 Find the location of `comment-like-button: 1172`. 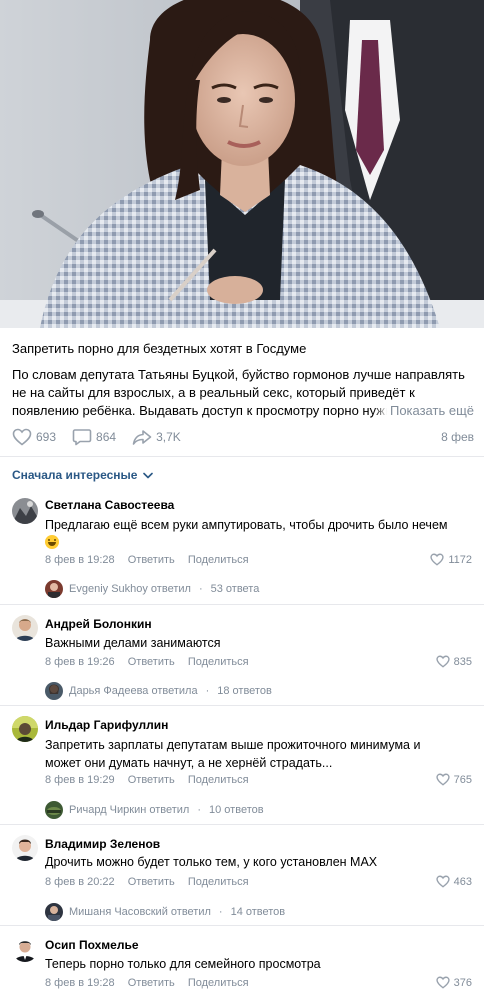

comment-like-button: 1172 is located at coordinates (451, 559).